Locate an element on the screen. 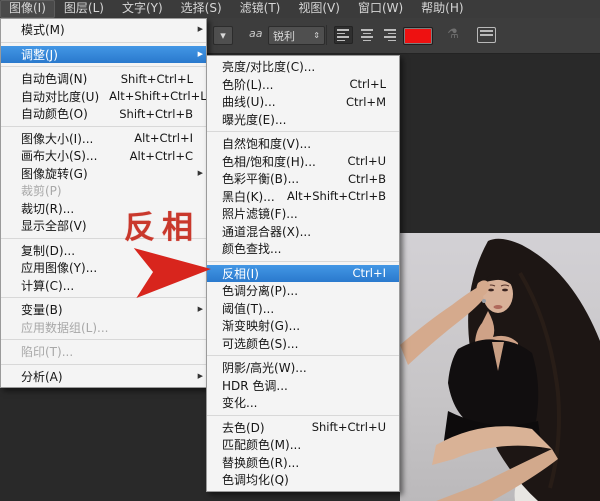 The width and height of the screenshot is (600, 501). menubar-item-4: 滤镜(T) is located at coordinates (260, 9).